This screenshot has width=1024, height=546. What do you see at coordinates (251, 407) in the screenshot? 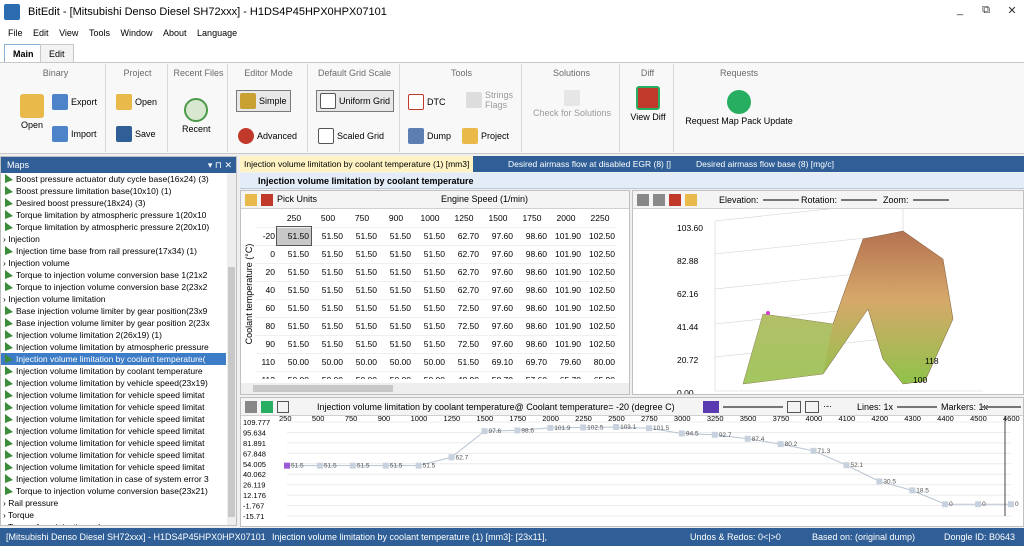
I see `line-move-icon` at bounding box center [251, 407].